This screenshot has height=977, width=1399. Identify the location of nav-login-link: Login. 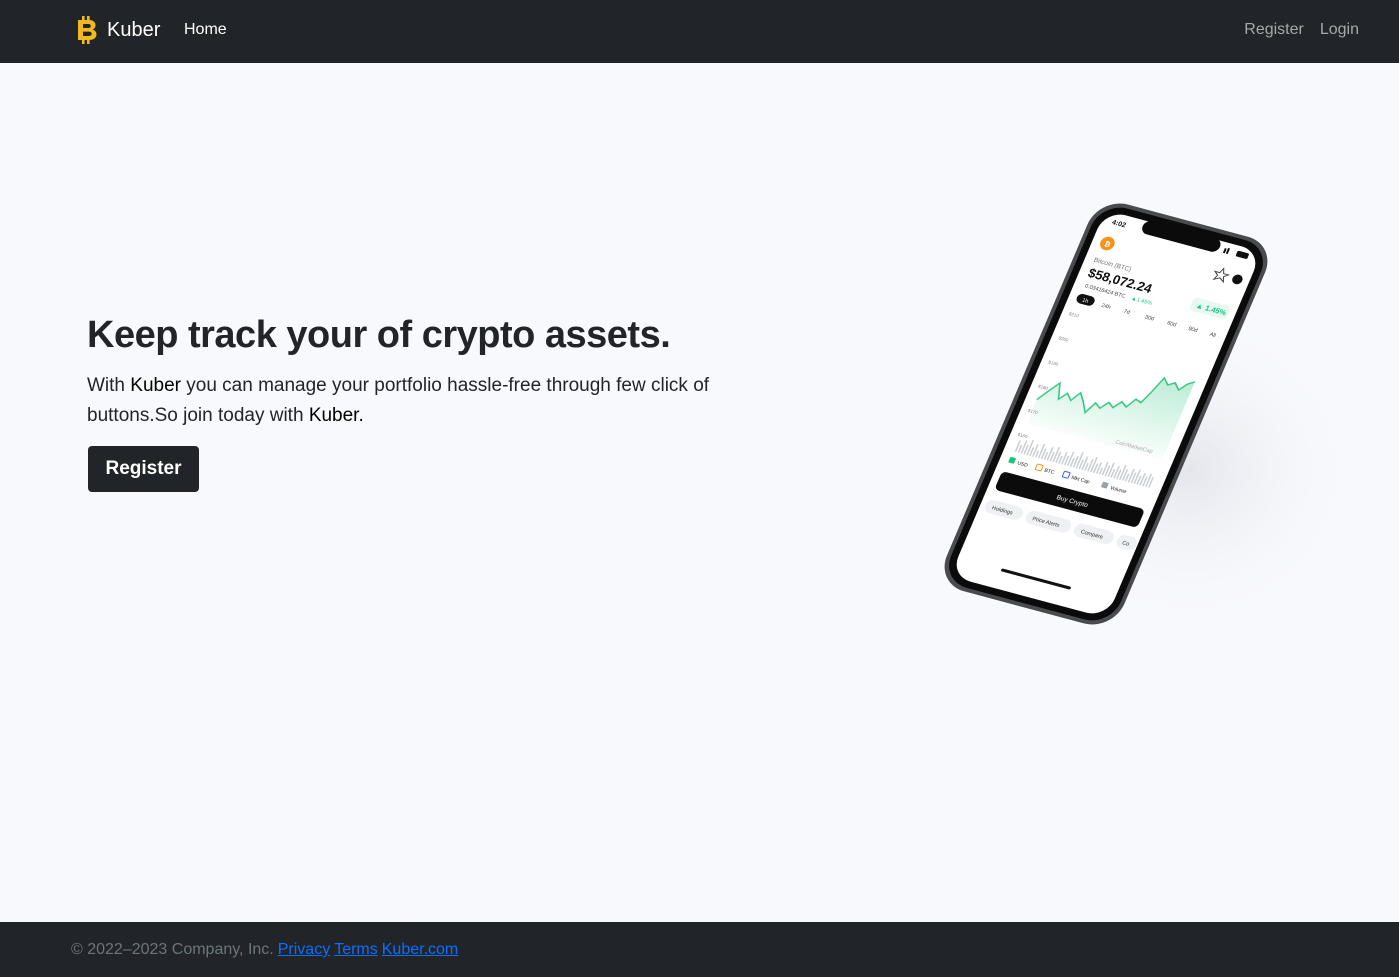
(1339, 30).